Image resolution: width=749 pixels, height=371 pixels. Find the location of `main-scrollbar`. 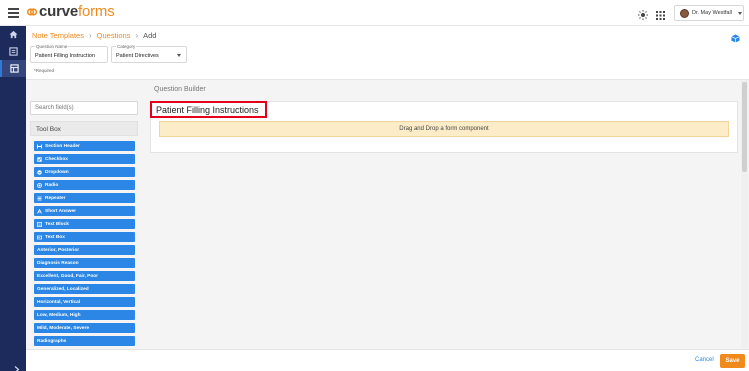

main-scrollbar is located at coordinates (744, 214).